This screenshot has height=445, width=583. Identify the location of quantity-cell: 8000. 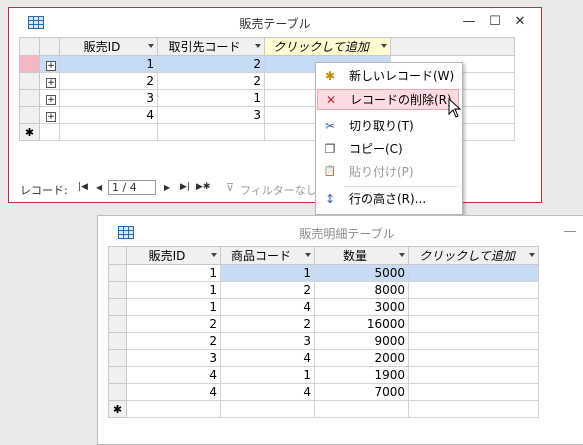
(361, 290).